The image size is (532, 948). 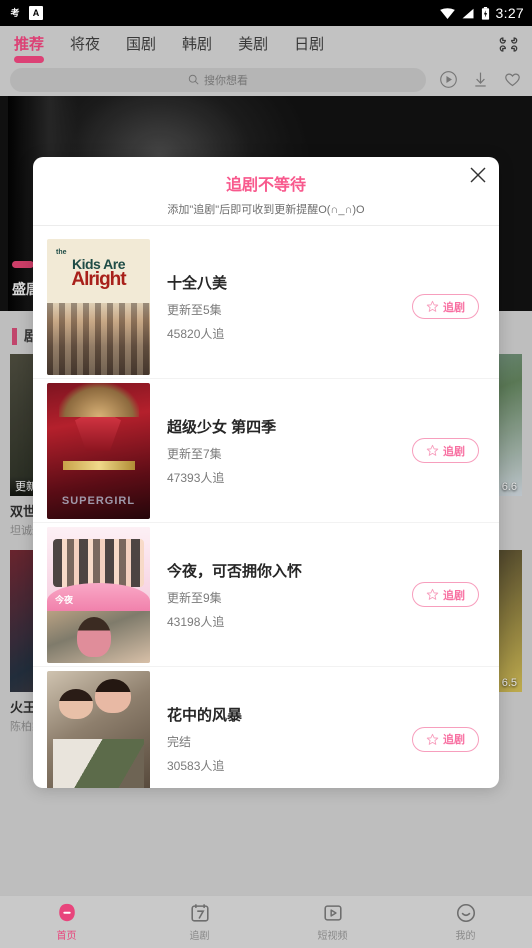 I want to click on wifi-icon, so click(x=447, y=13).